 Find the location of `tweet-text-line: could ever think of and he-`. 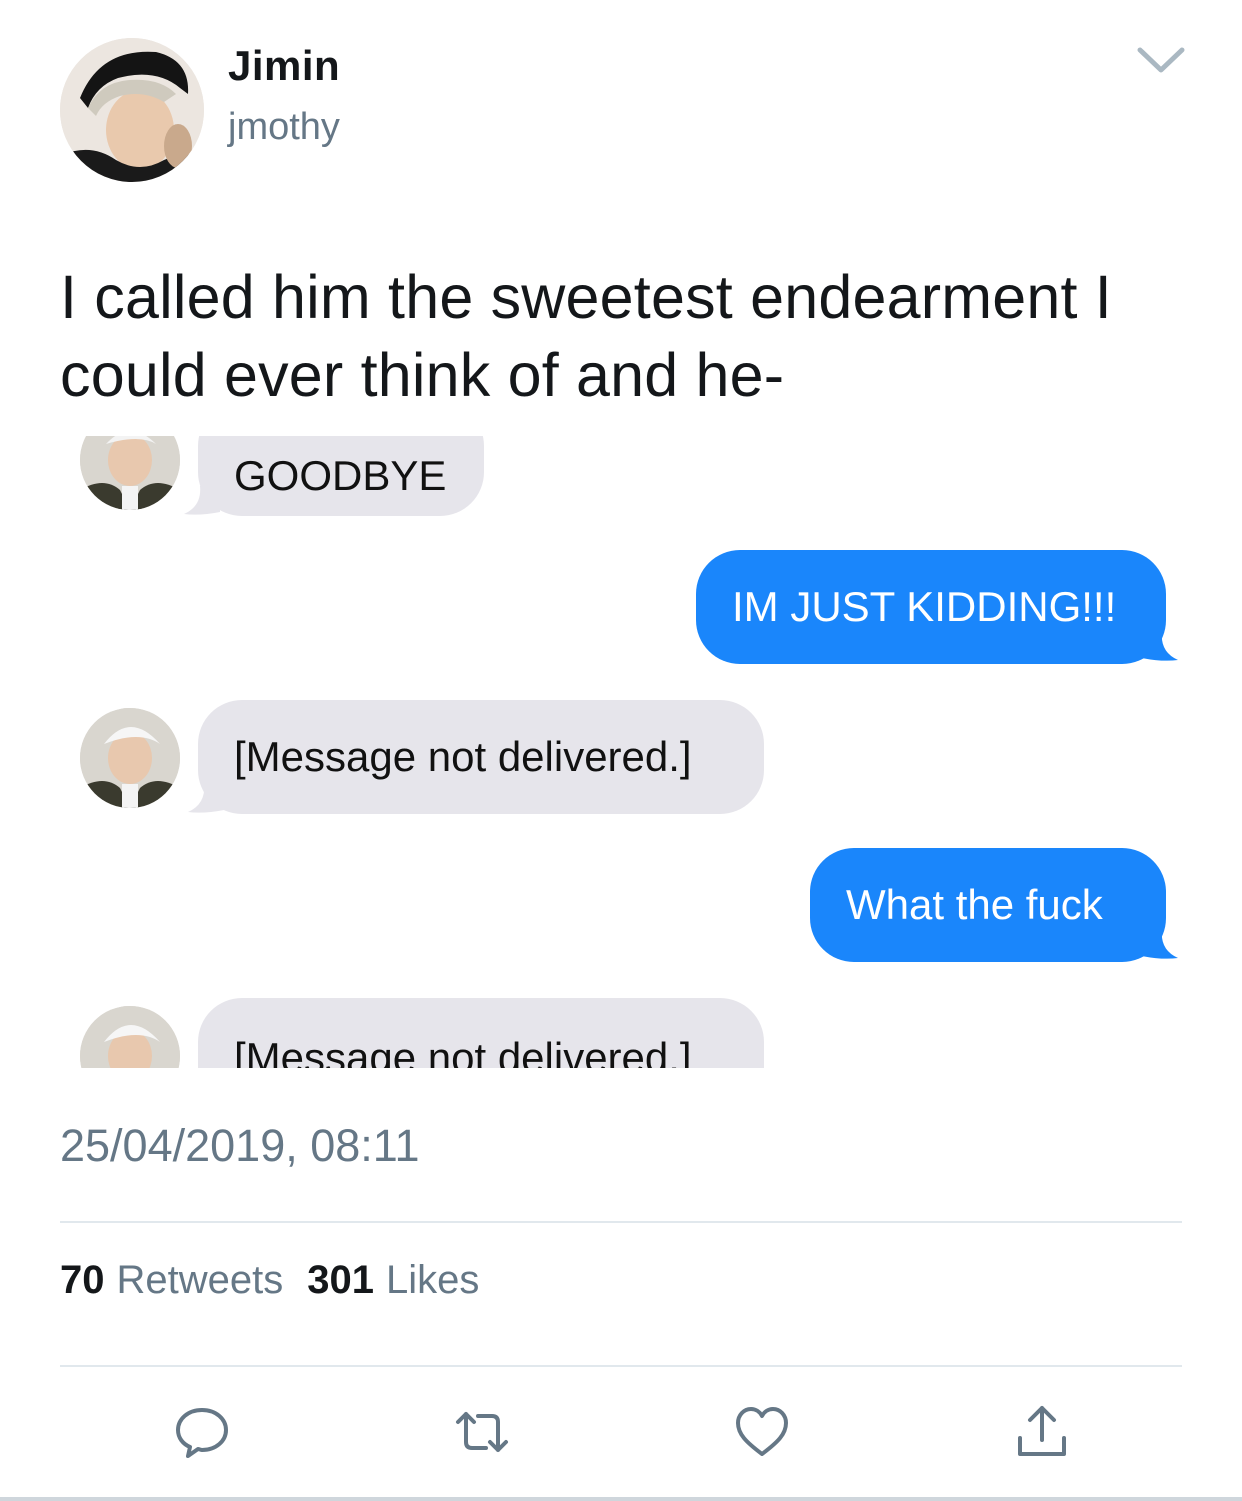

tweet-text-line: could ever think of and he- is located at coordinates (422, 375).